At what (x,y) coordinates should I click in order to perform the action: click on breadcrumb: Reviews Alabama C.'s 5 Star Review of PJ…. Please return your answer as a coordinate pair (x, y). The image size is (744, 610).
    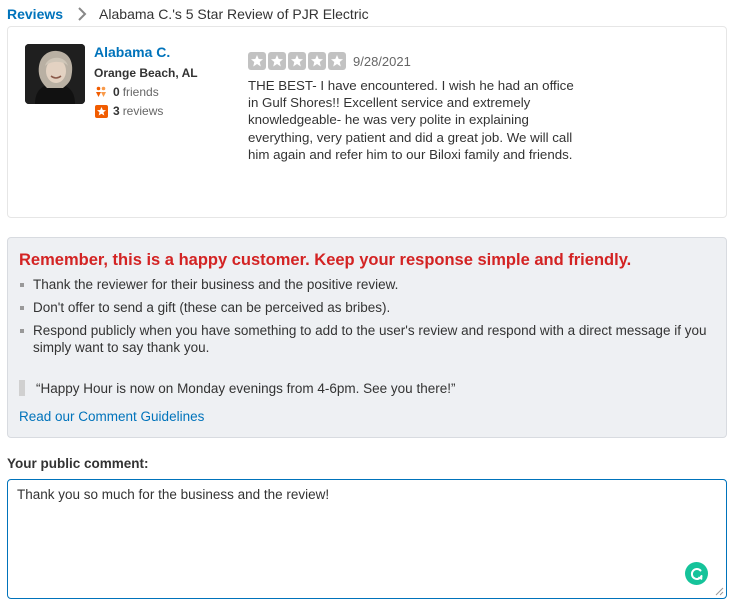
    Looking at the image, I should click on (188, 14).